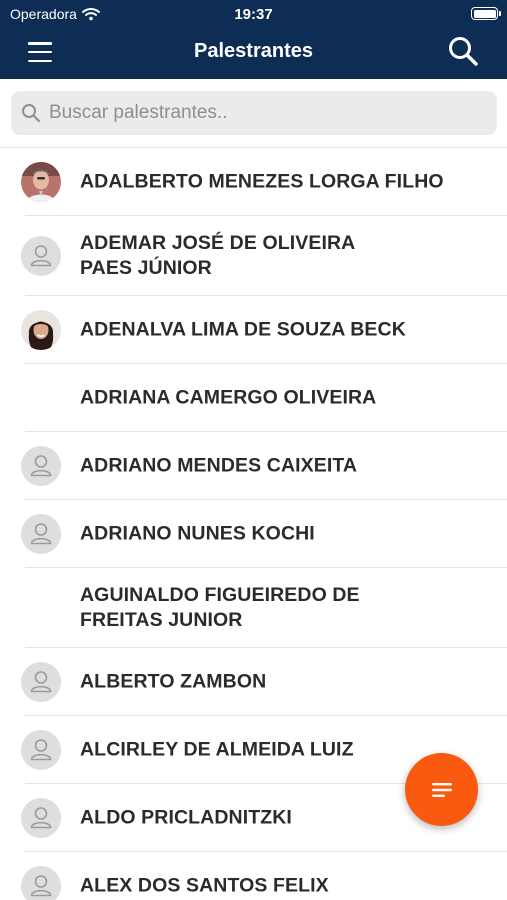 This screenshot has width=507, height=900. What do you see at coordinates (253, 51) in the screenshot?
I see `page-title: Palestrantes` at bounding box center [253, 51].